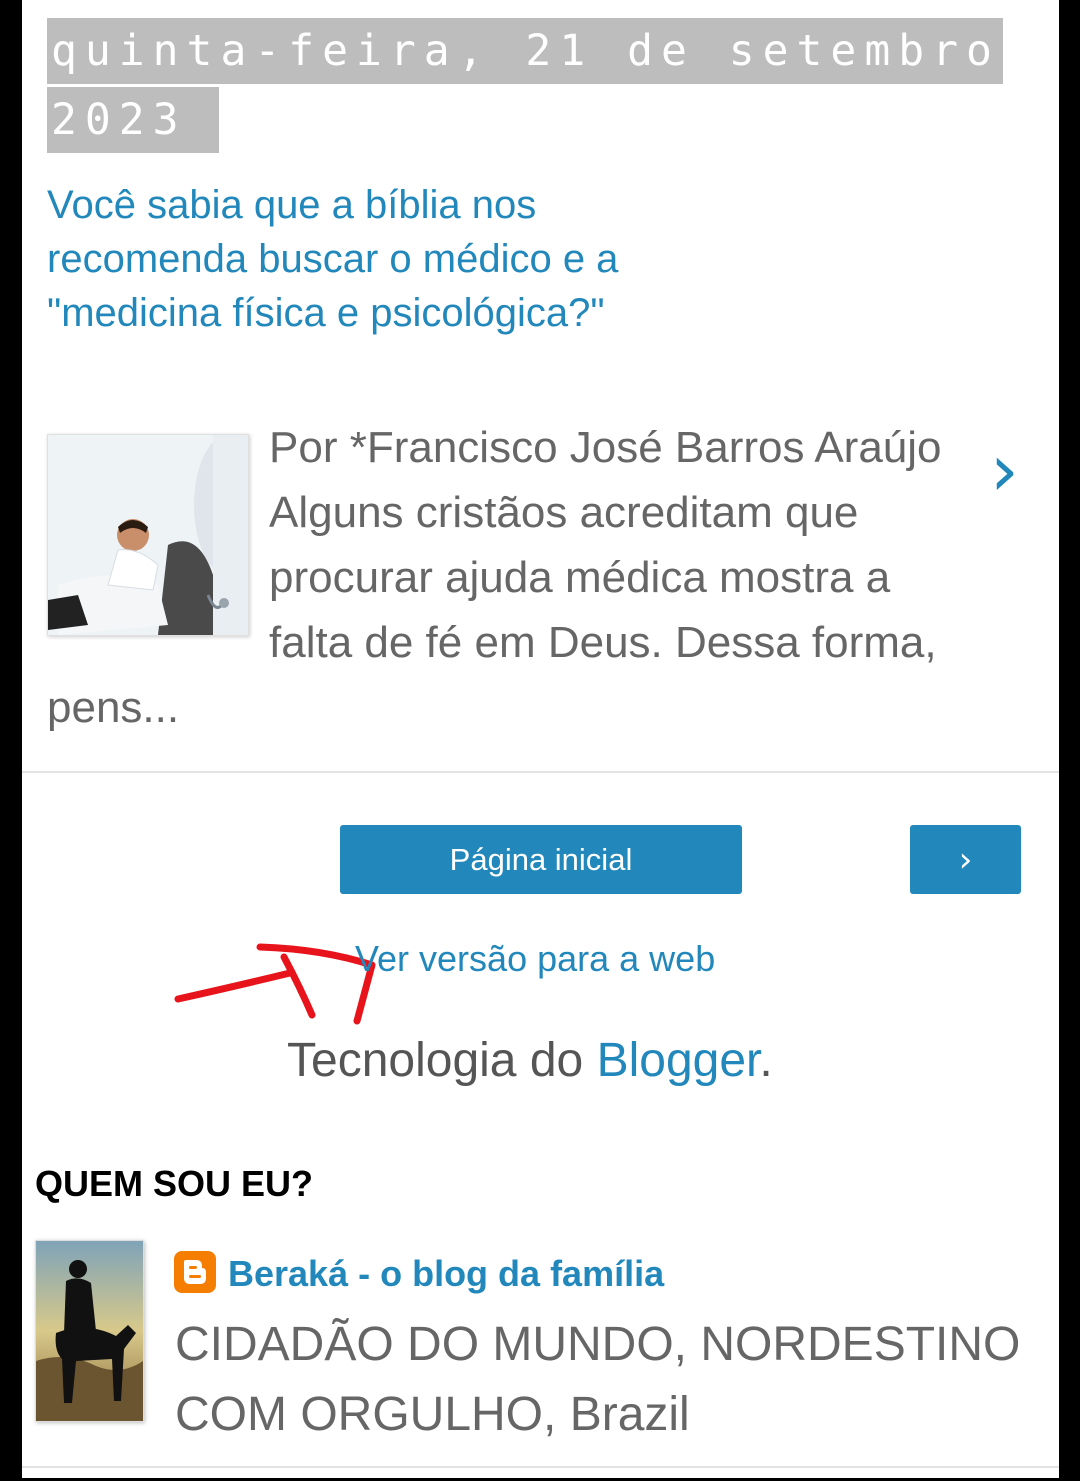 This screenshot has height=1481, width=1080. I want to click on powered-by-text: Tecnologia do Blogger., so click(530, 1060).